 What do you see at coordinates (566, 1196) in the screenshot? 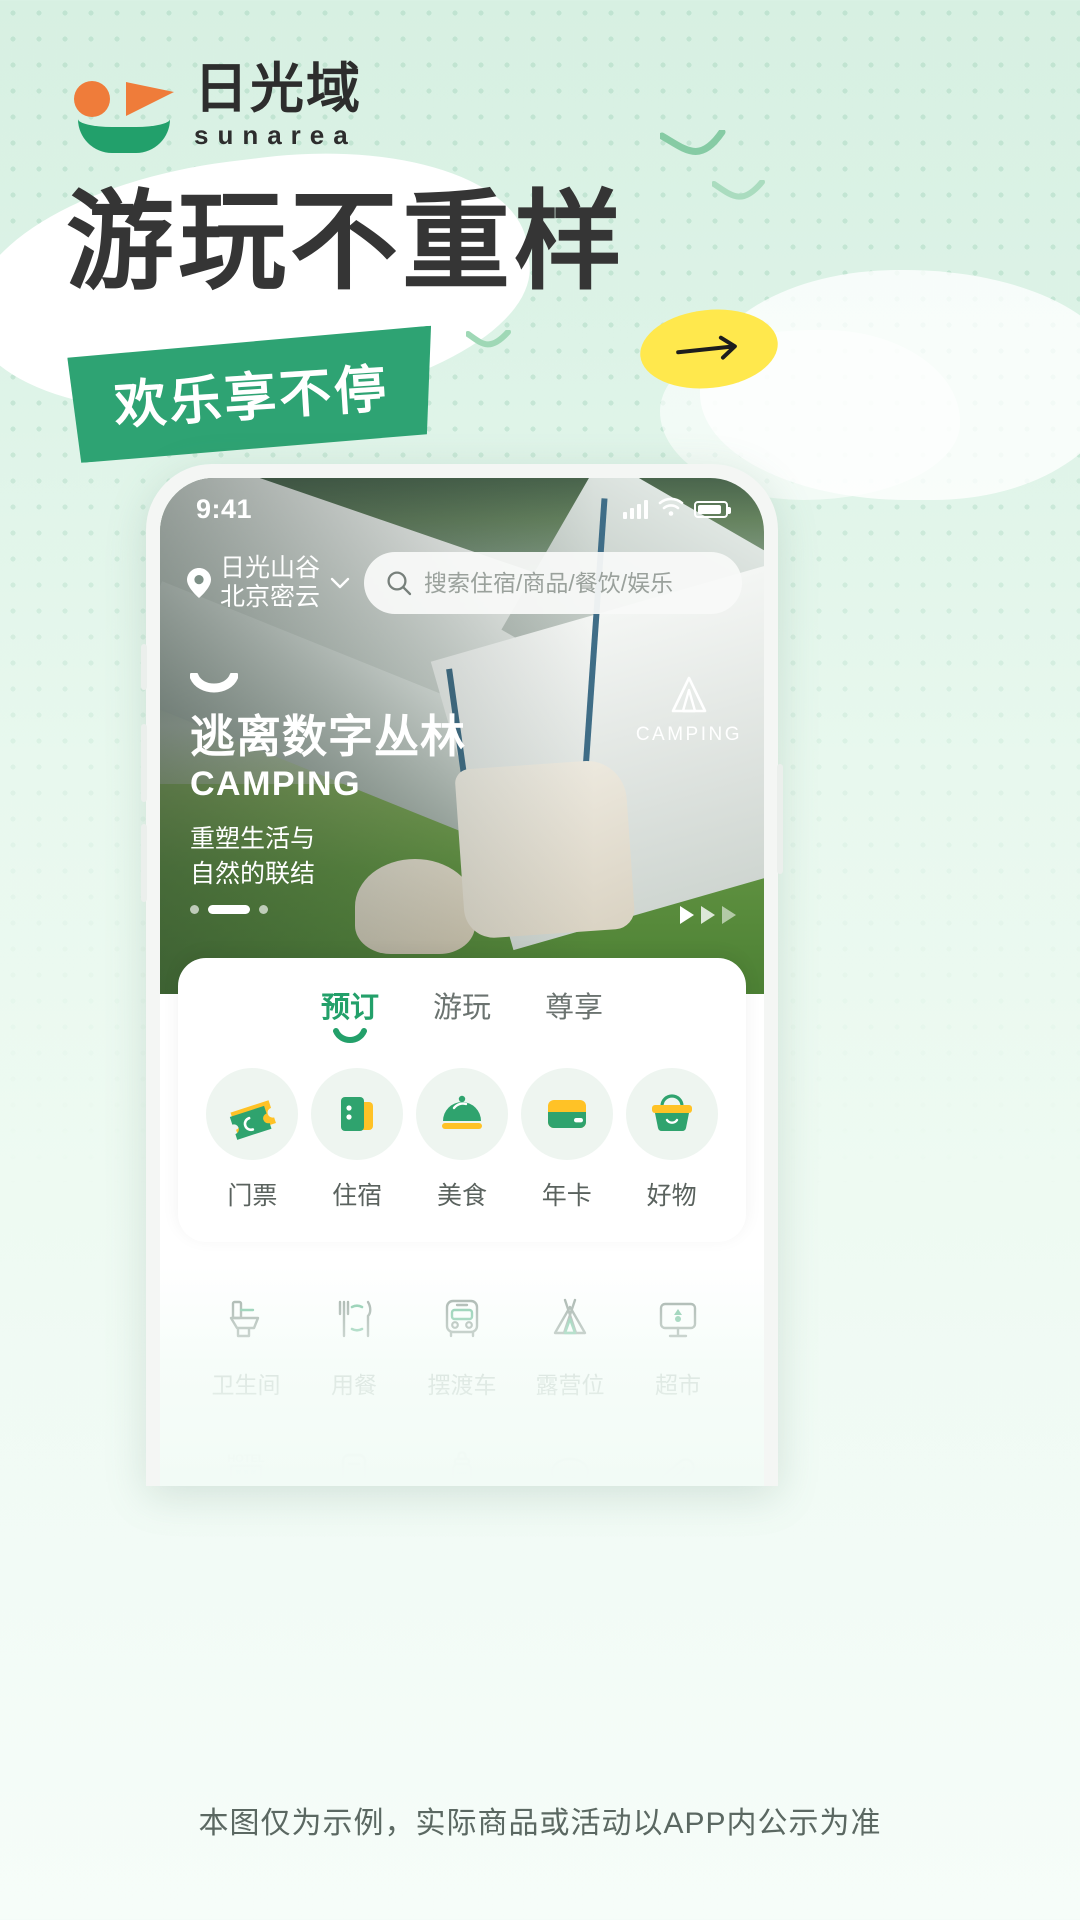
I see `quick-action-label: 年卡` at bounding box center [566, 1196].